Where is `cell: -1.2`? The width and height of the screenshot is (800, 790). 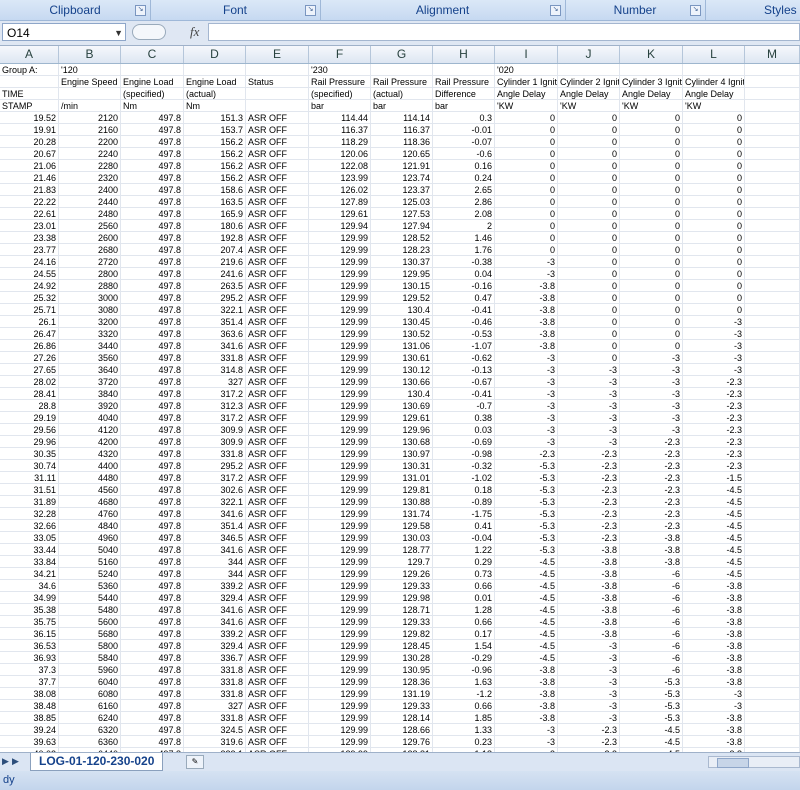 cell: -1.2 is located at coordinates (464, 694).